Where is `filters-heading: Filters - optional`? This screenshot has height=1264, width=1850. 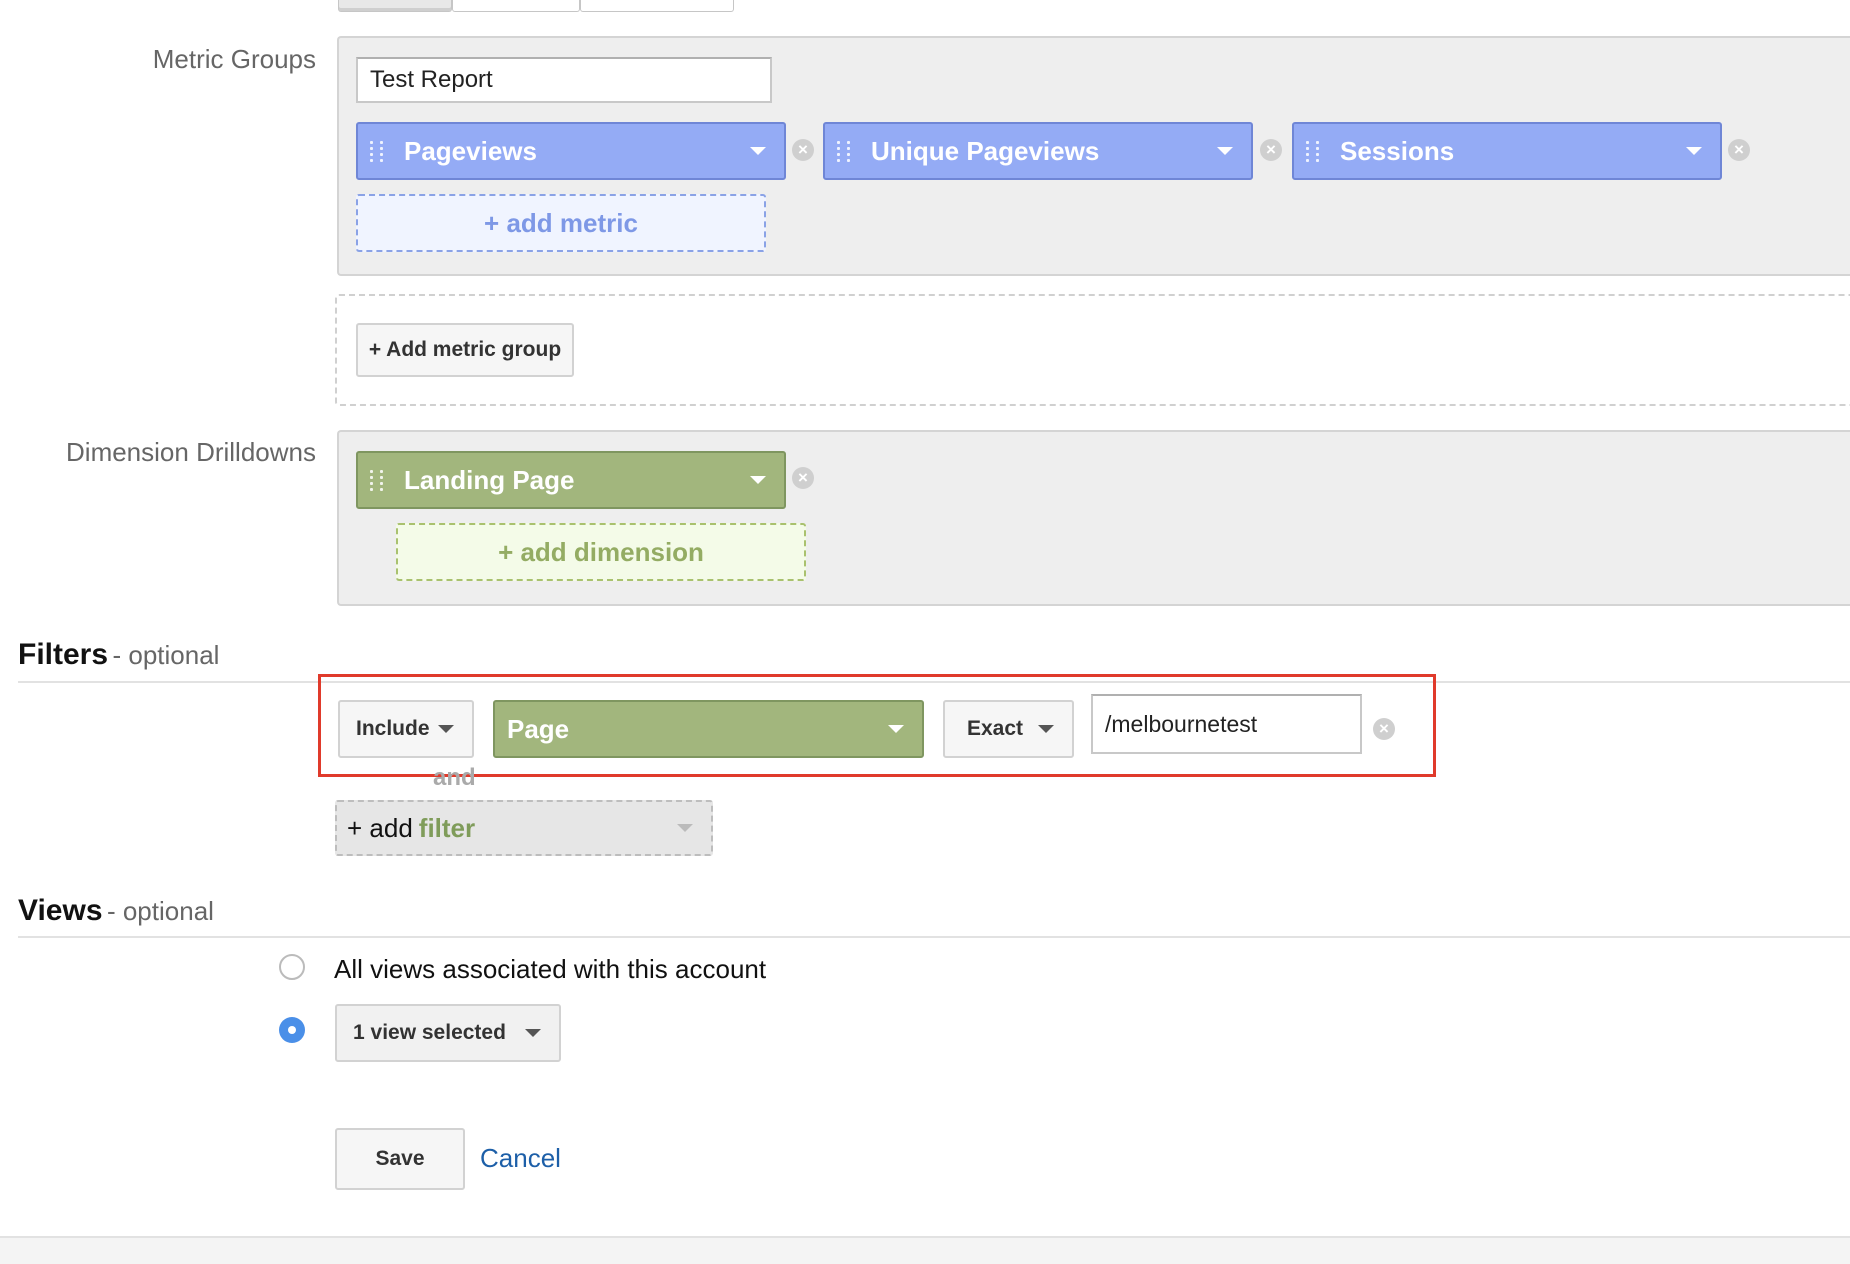
filters-heading: Filters - optional is located at coordinates (118, 655).